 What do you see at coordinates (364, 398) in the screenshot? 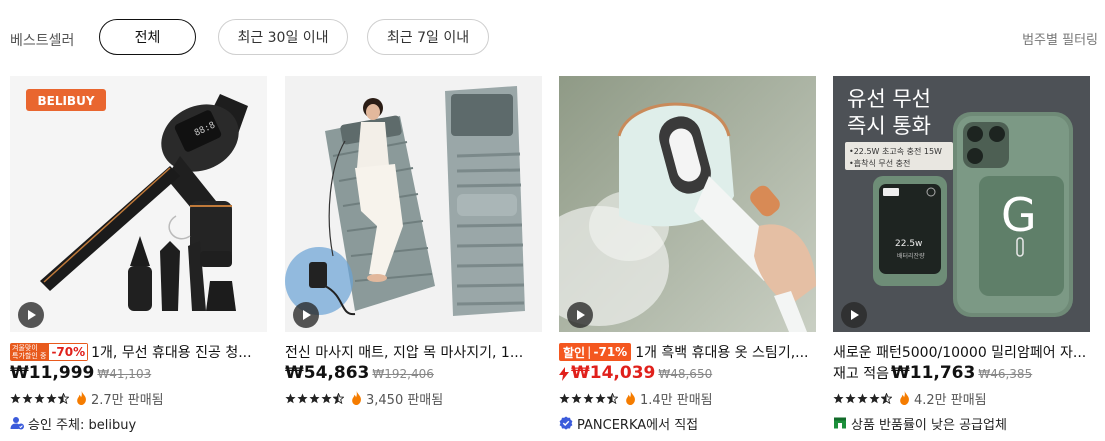
I see `rating-row: 3,450 판매됨` at bounding box center [364, 398].